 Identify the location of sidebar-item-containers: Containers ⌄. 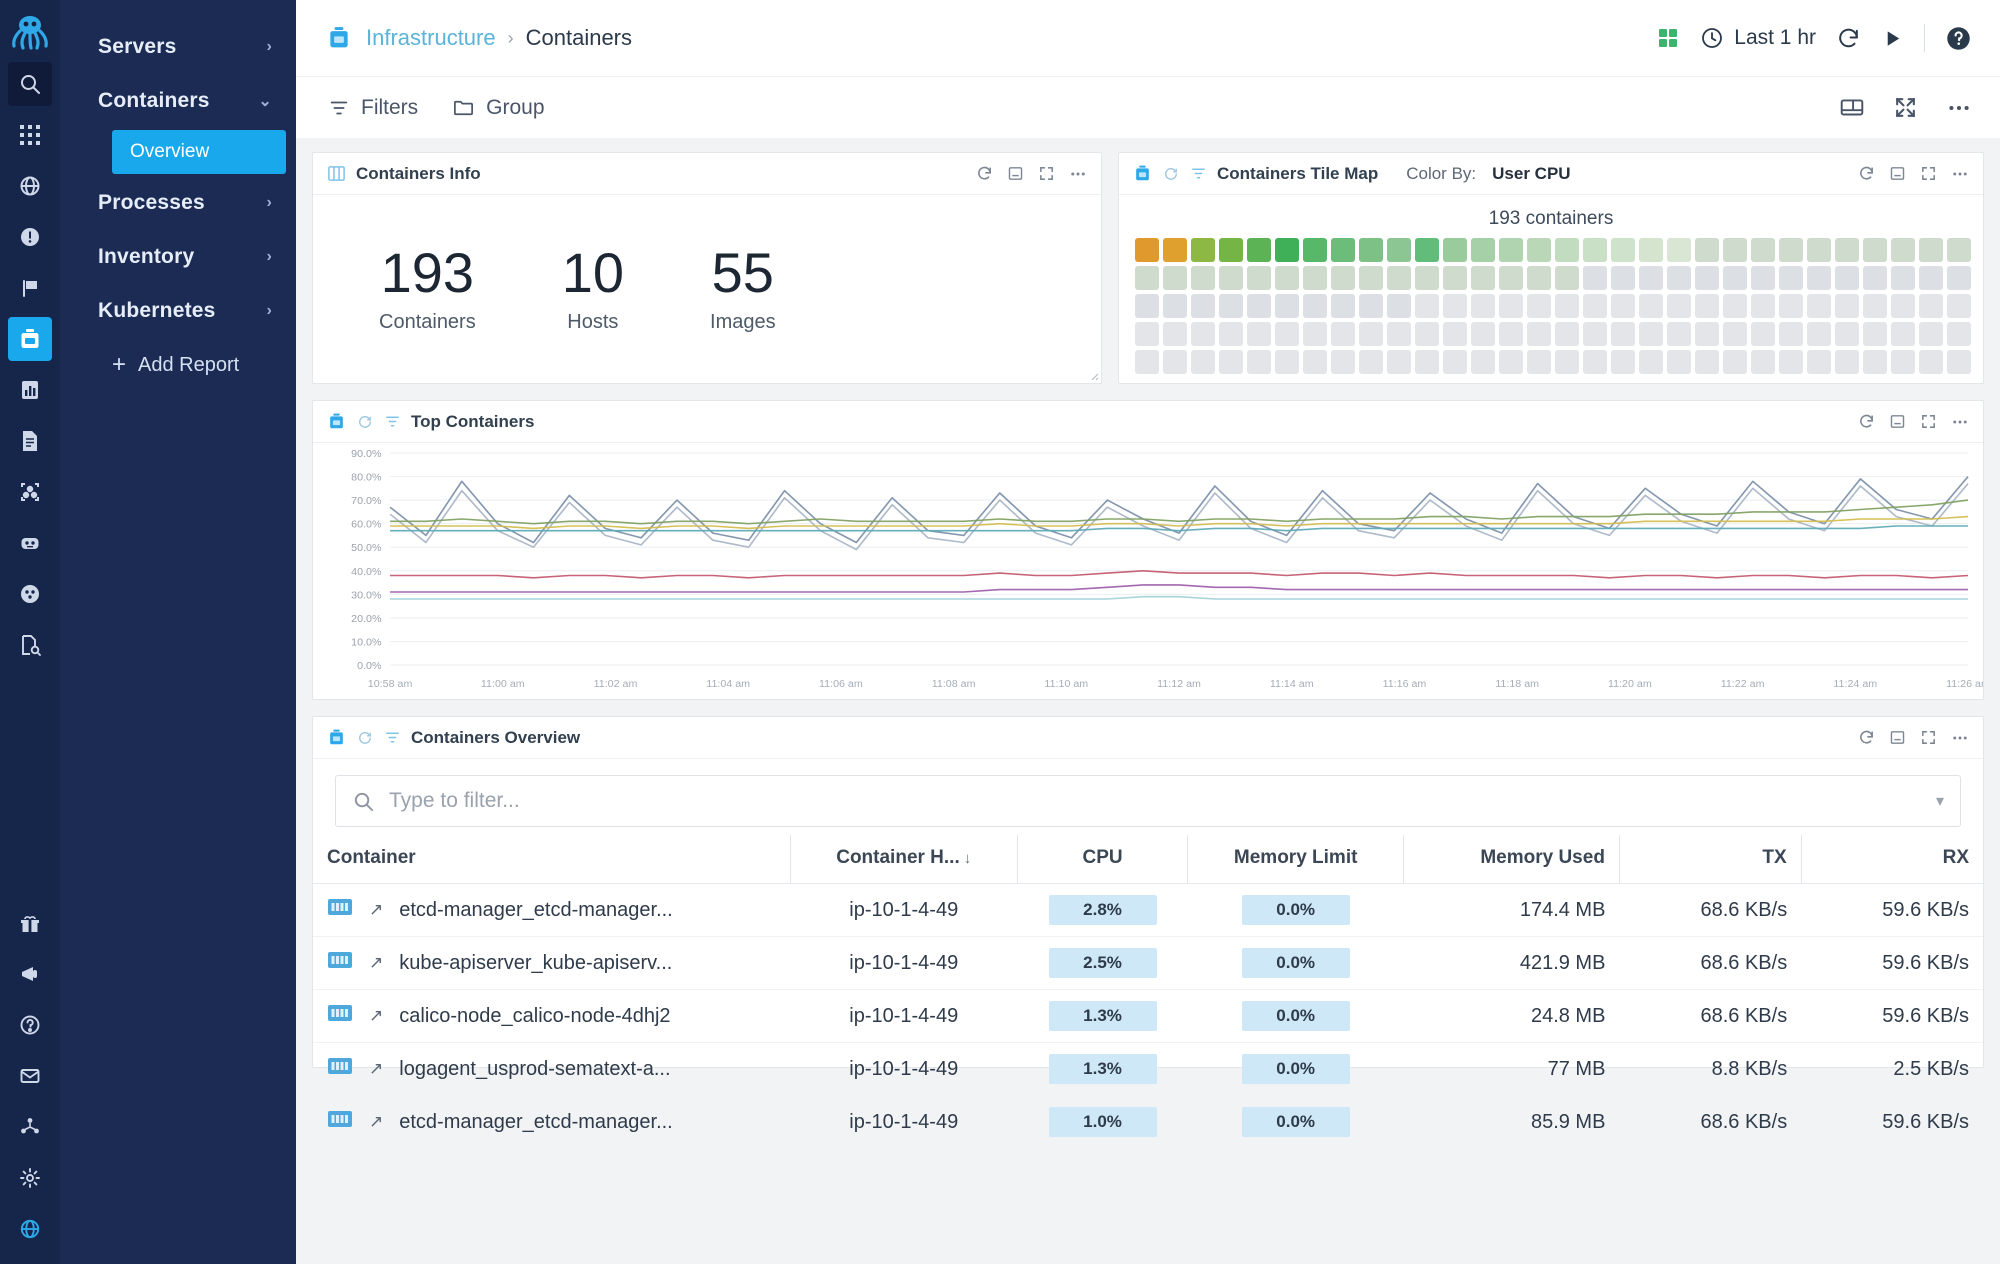
(178, 101).